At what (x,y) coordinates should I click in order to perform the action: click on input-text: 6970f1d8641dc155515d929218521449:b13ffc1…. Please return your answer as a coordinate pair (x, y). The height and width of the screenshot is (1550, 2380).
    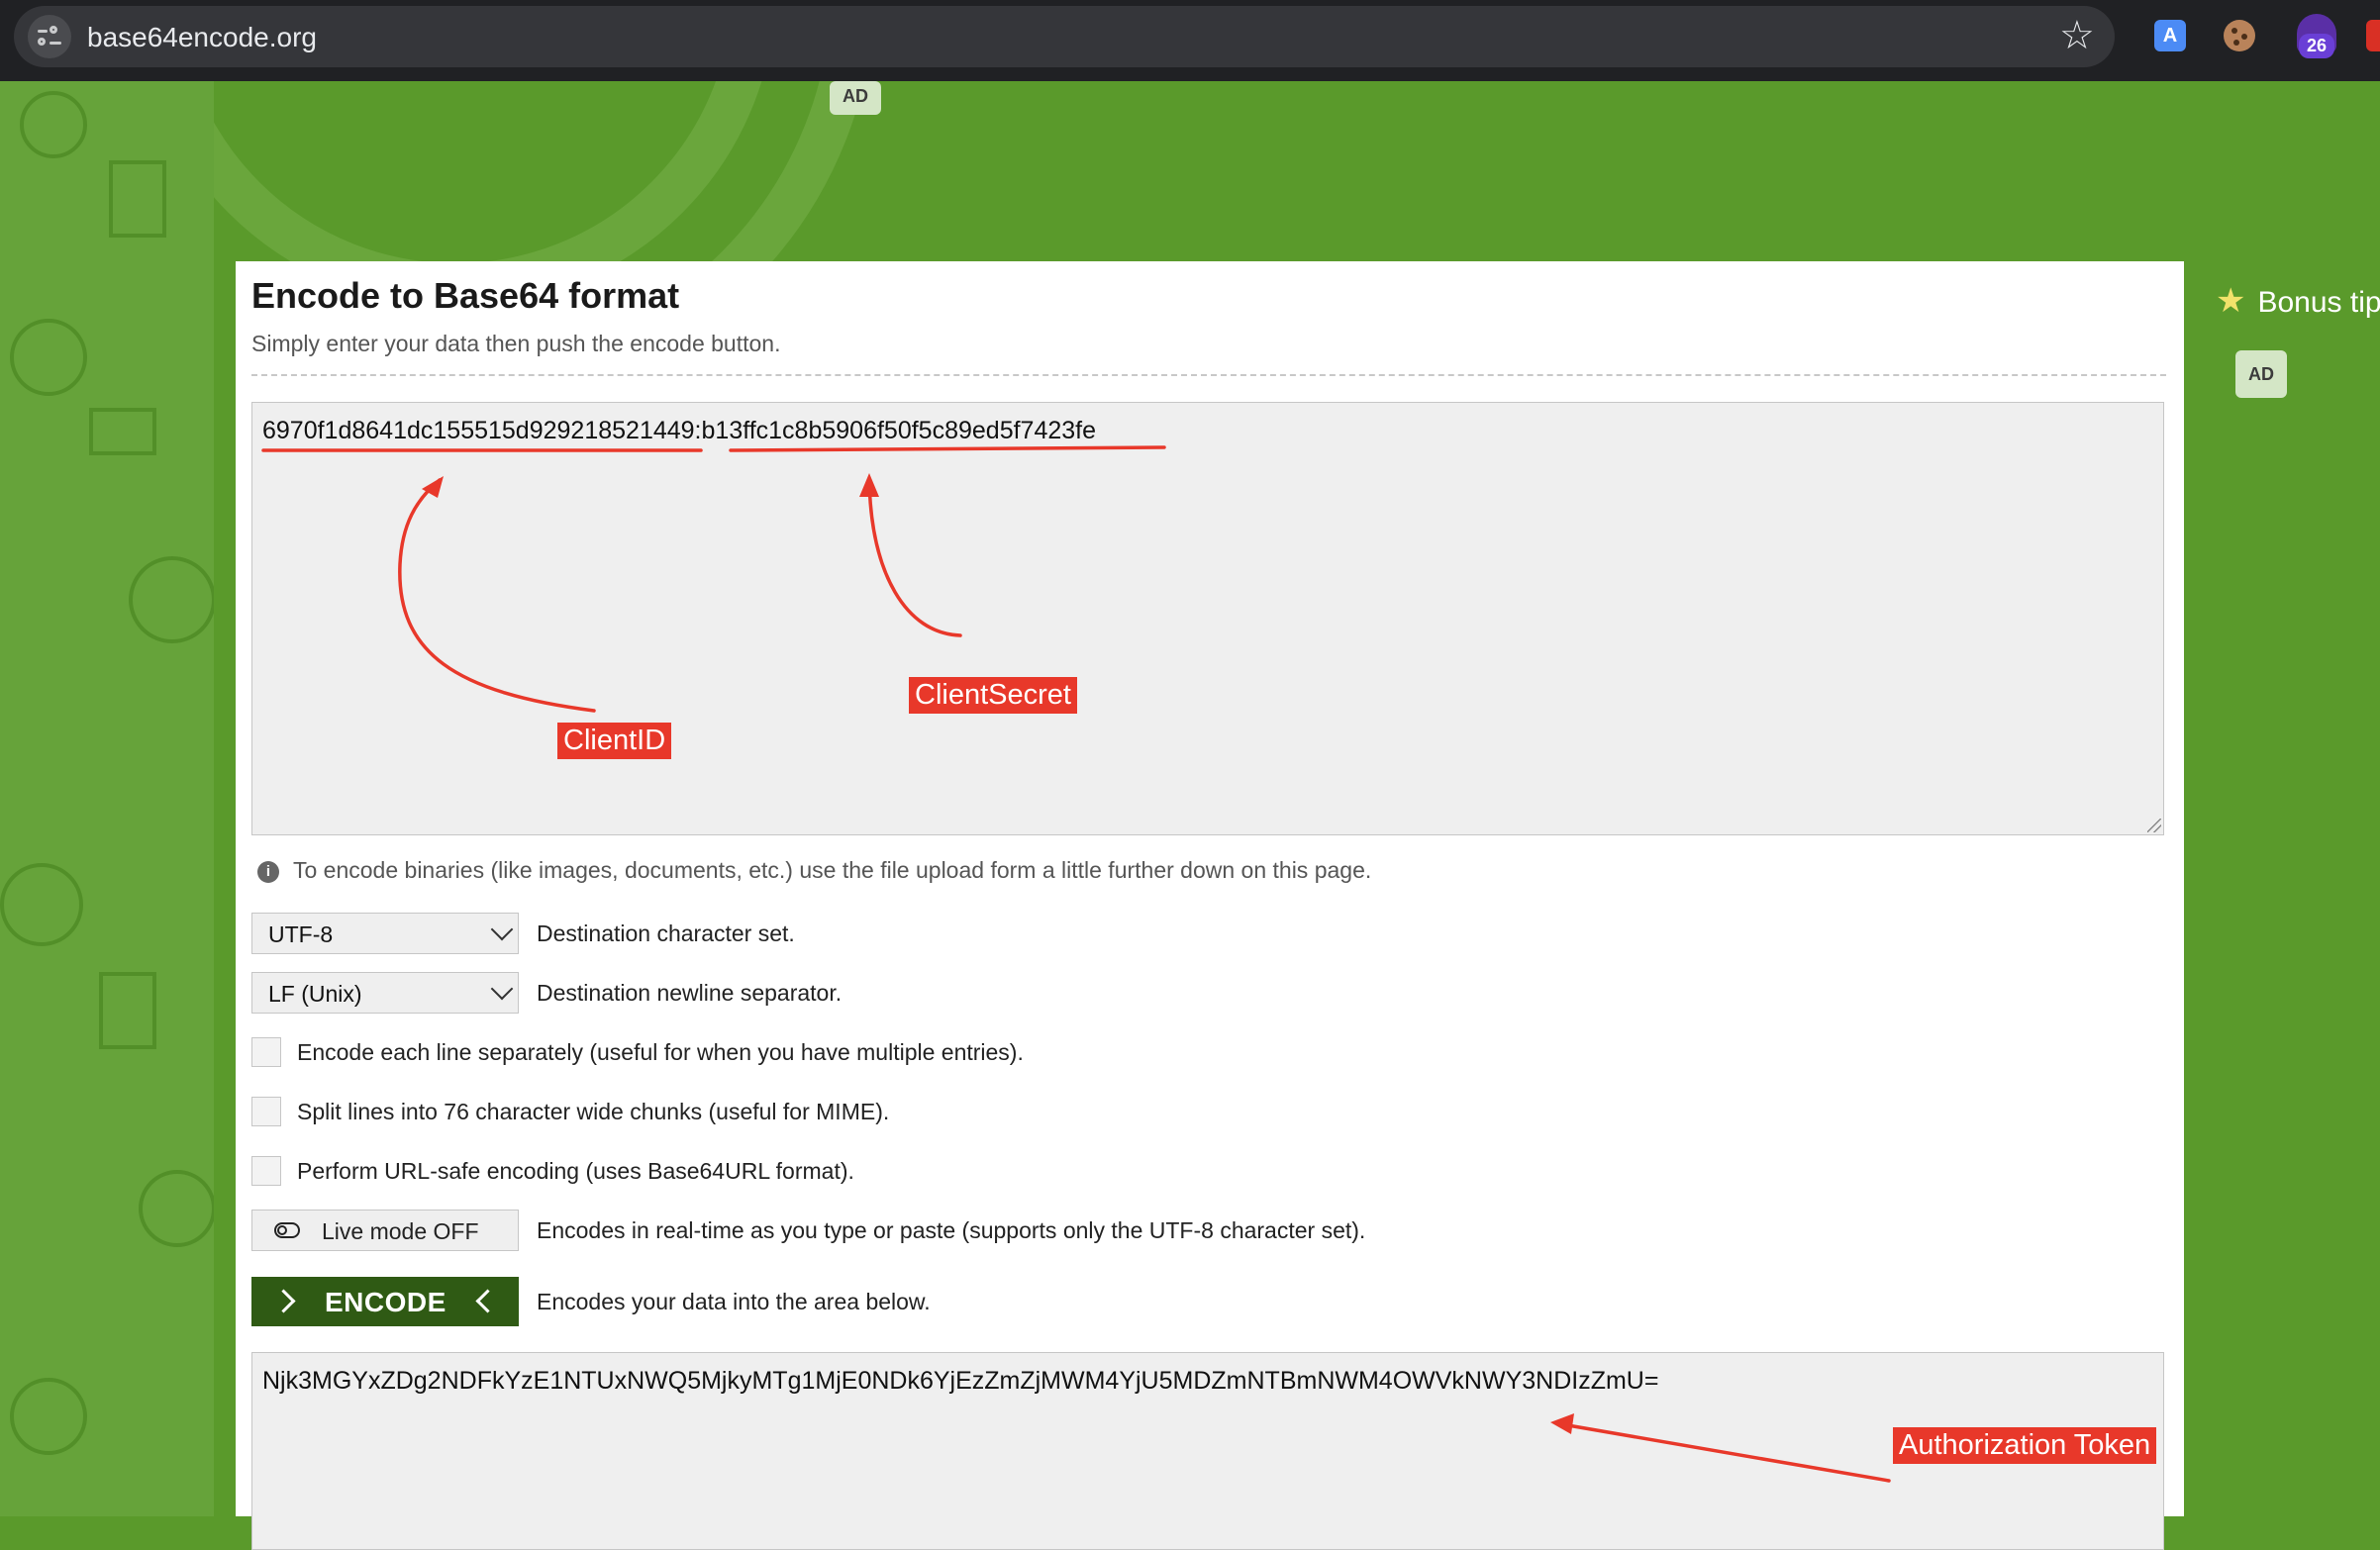
    Looking at the image, I should click on (679, 430).